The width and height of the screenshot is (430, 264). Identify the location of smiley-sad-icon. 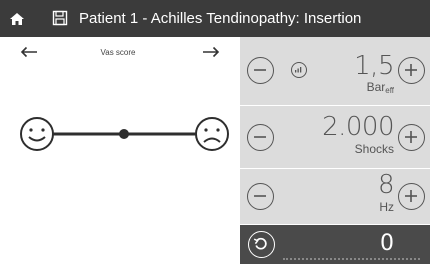
(212, 134).